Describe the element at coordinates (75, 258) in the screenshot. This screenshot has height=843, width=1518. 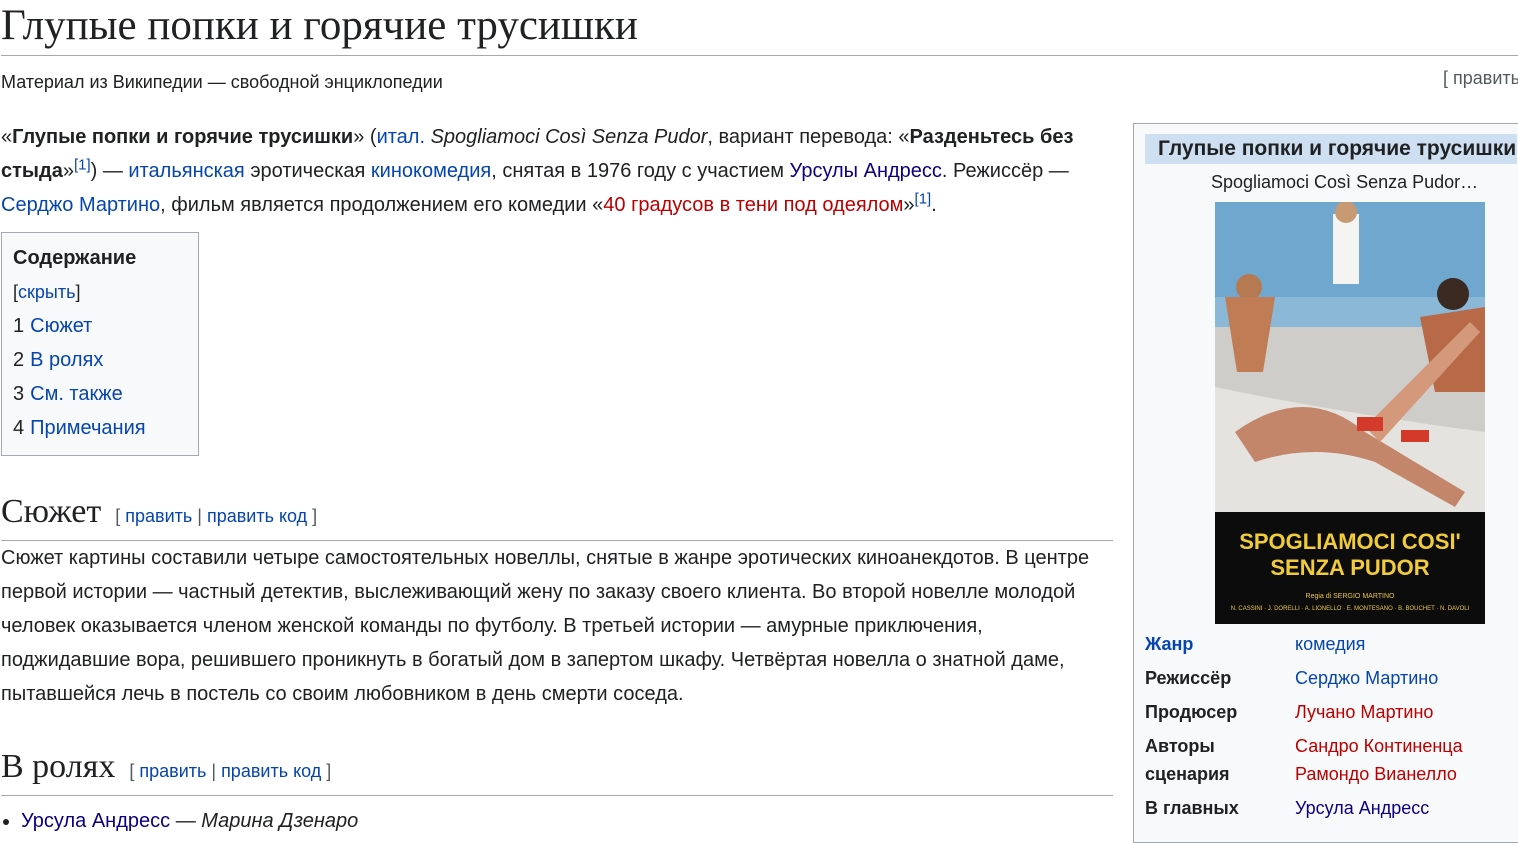
I see `toc-title: Содержание` at that location.